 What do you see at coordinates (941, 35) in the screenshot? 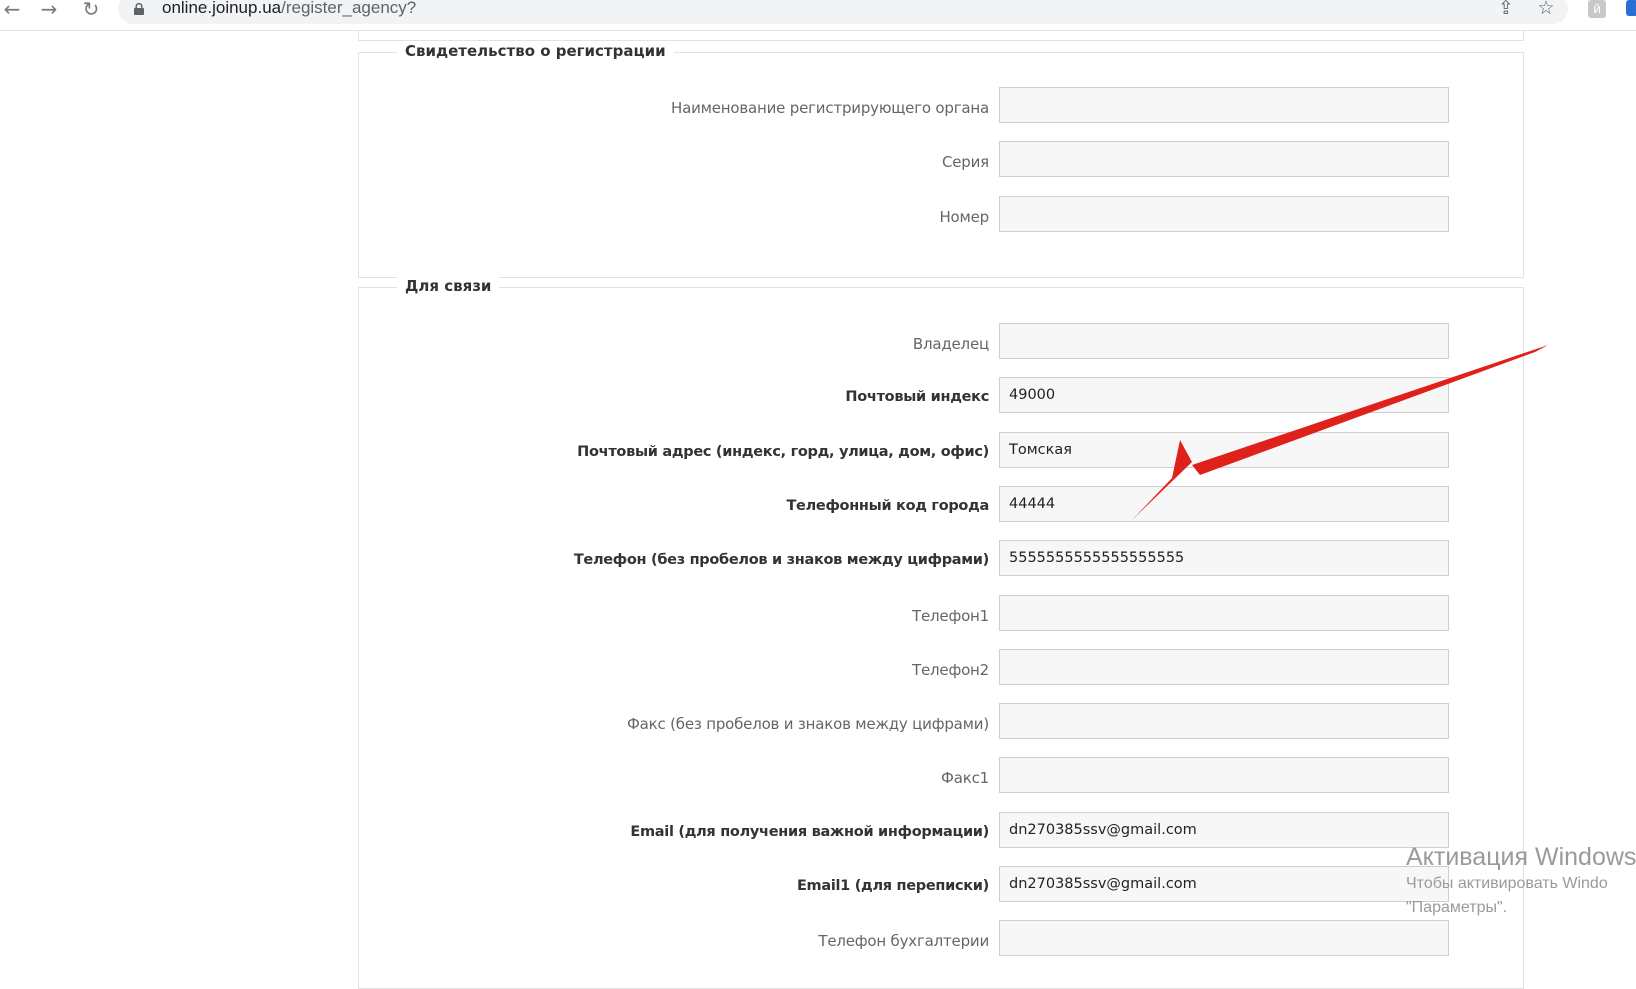
I see `previous-fieldset-edge` at bounding box center [941, 35].